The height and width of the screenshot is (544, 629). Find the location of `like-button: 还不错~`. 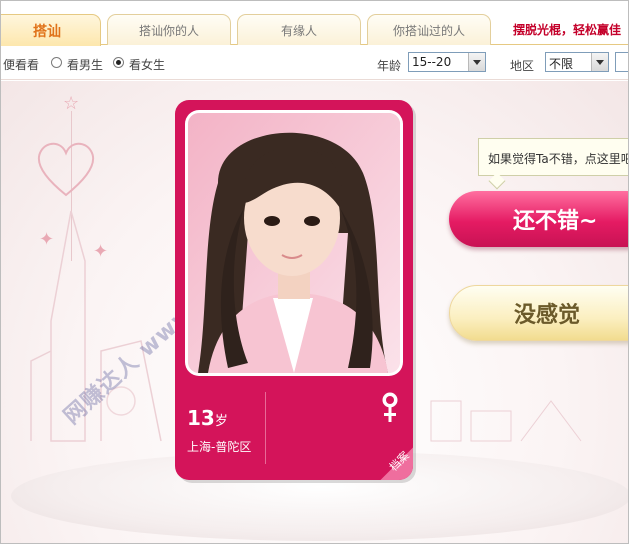

like-button: 还不错~ is located at coordinates (538, 219).